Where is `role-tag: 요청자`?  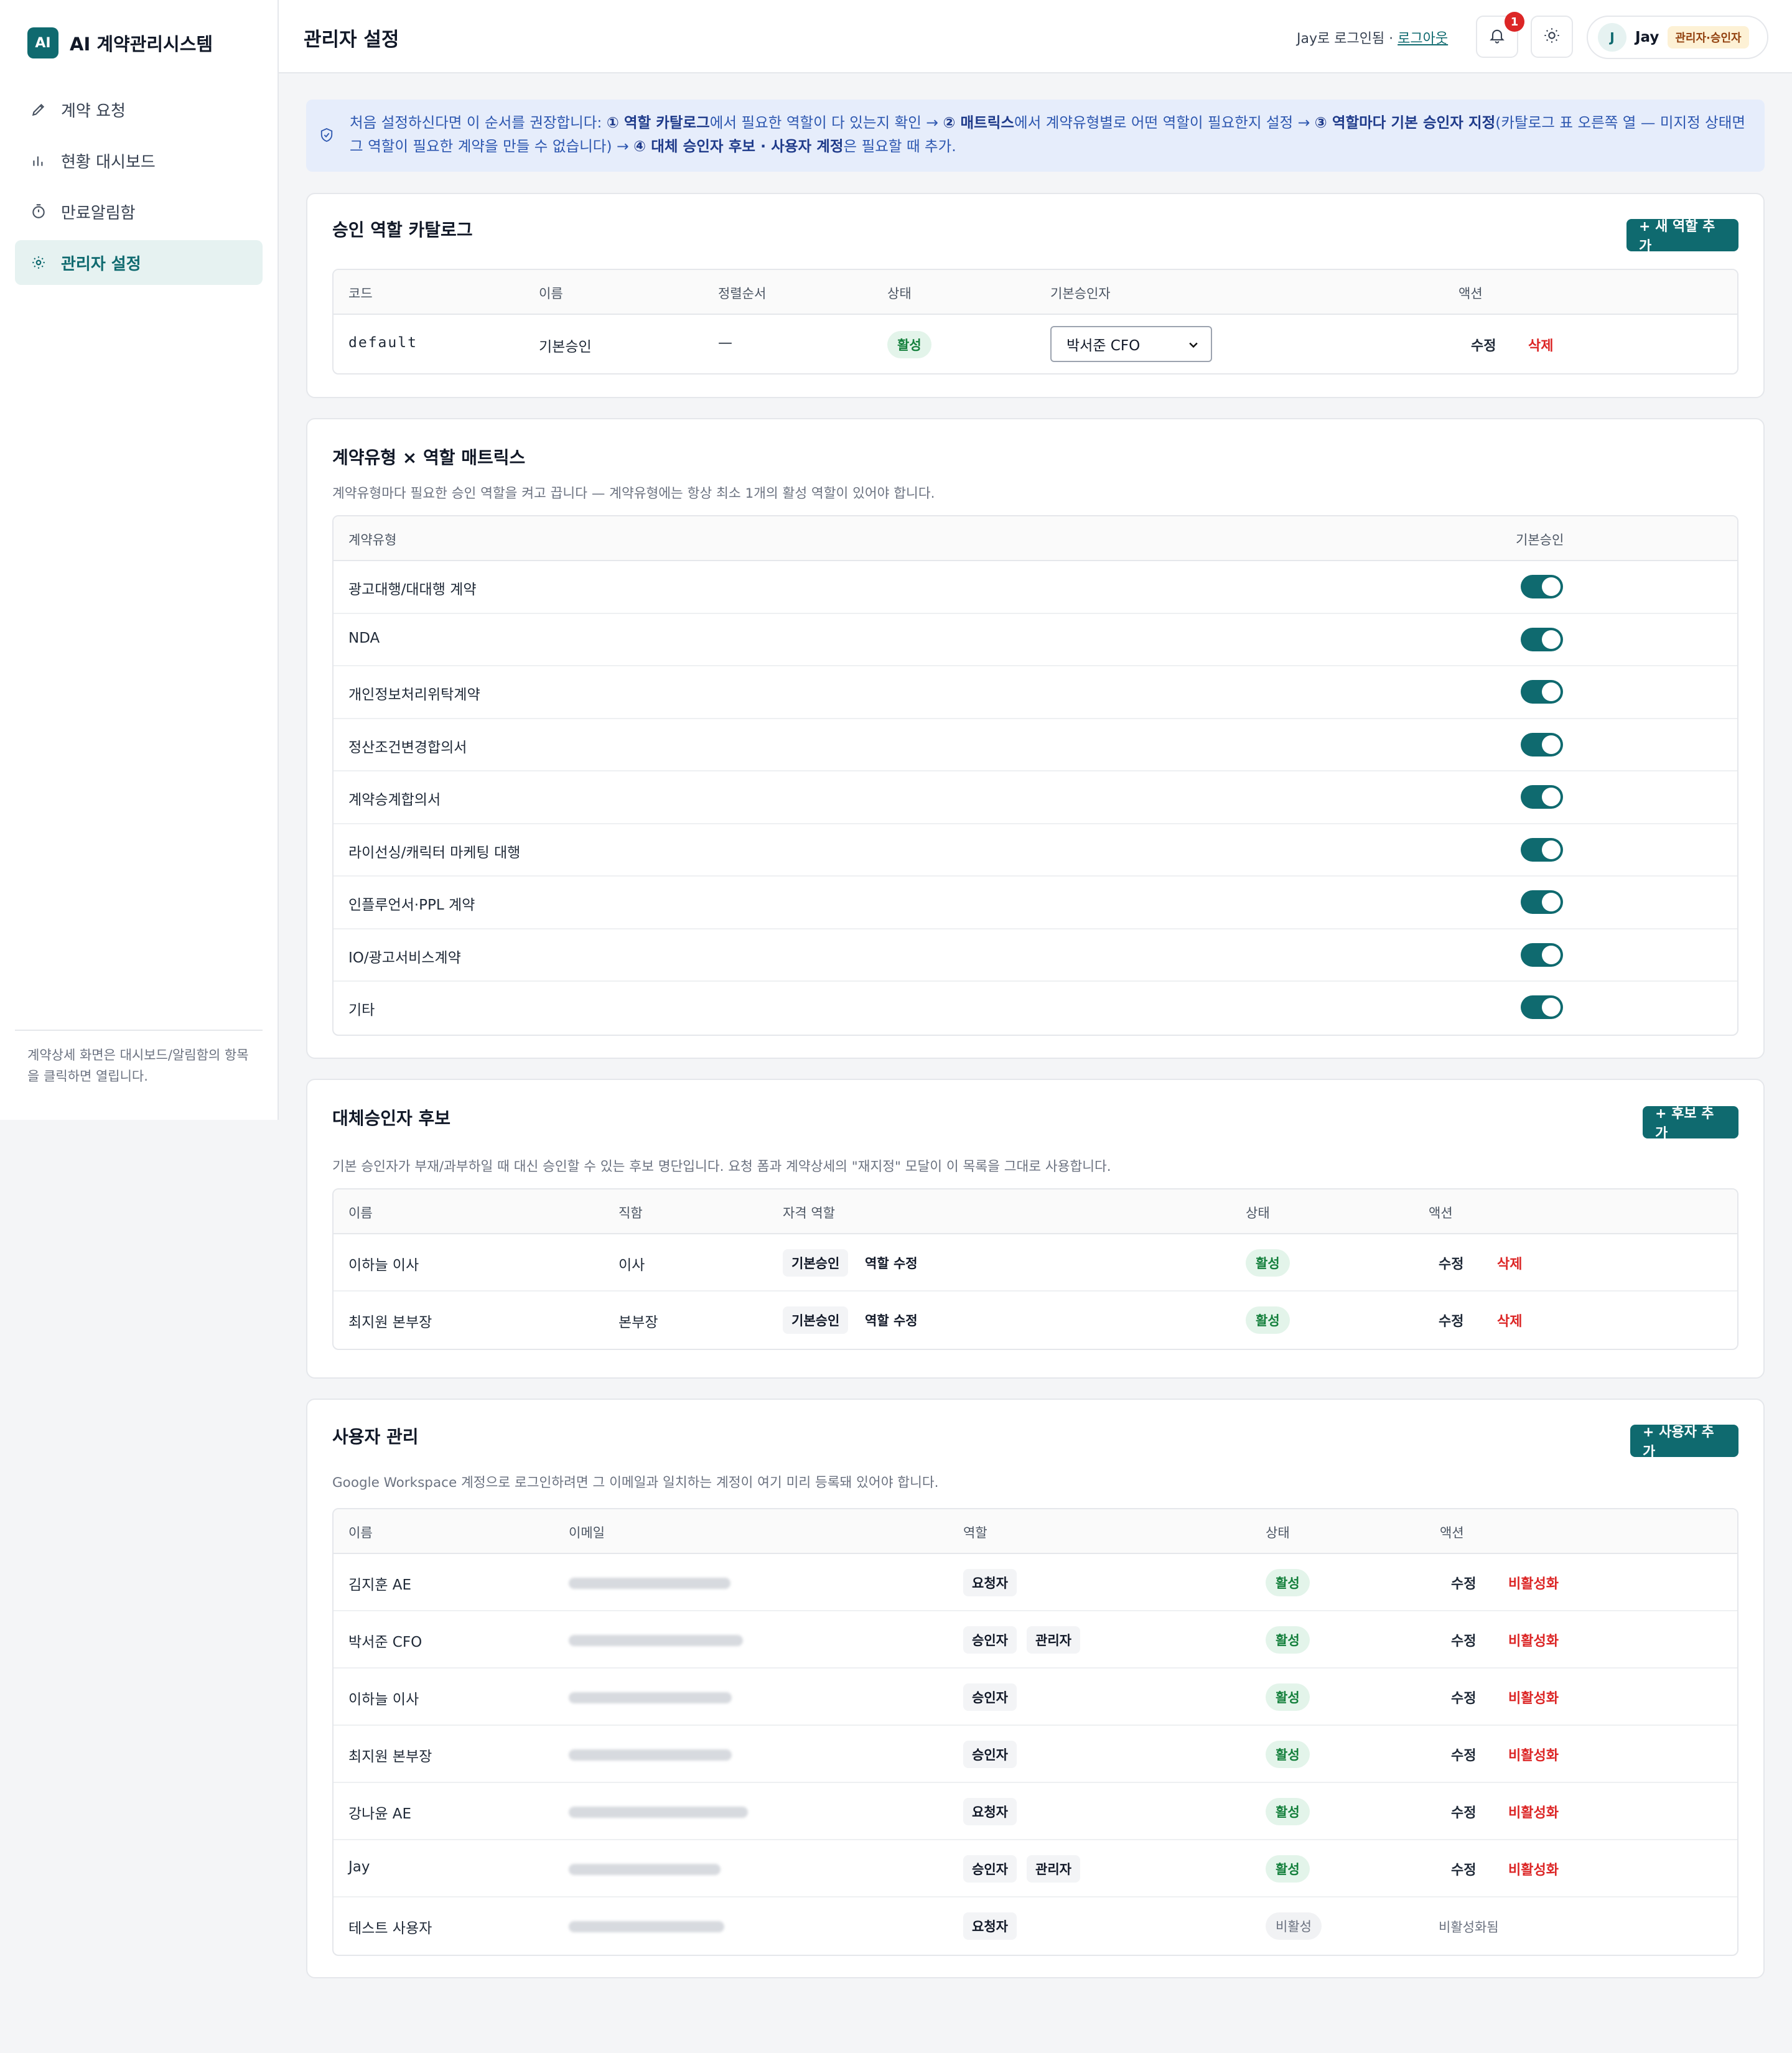 role-tag: 요청자 is located at coordinates (990, 1582).